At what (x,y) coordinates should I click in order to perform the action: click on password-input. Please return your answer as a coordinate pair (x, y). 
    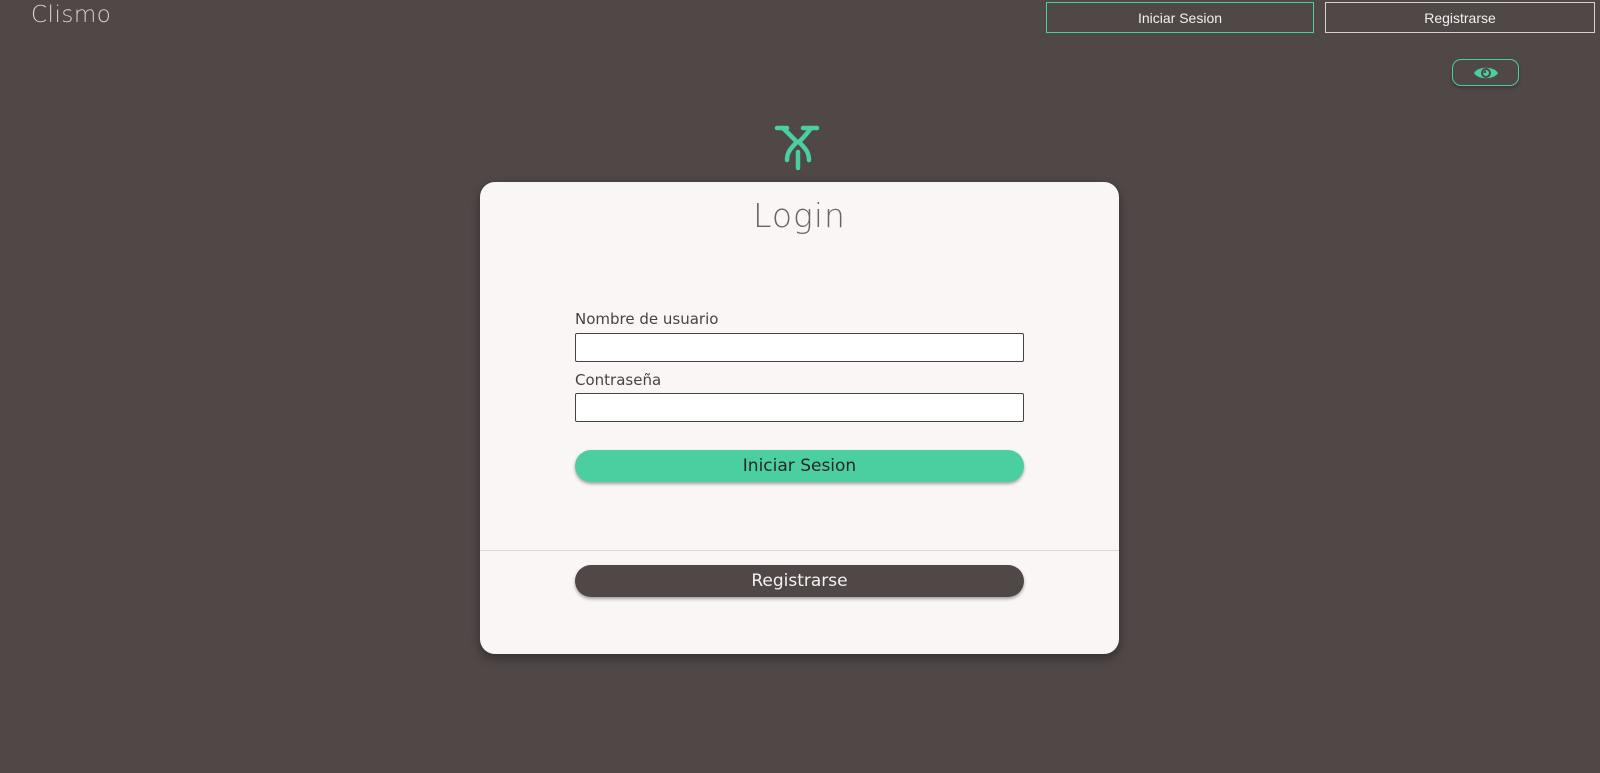
    Looking at the image, I should click on (799, 407).